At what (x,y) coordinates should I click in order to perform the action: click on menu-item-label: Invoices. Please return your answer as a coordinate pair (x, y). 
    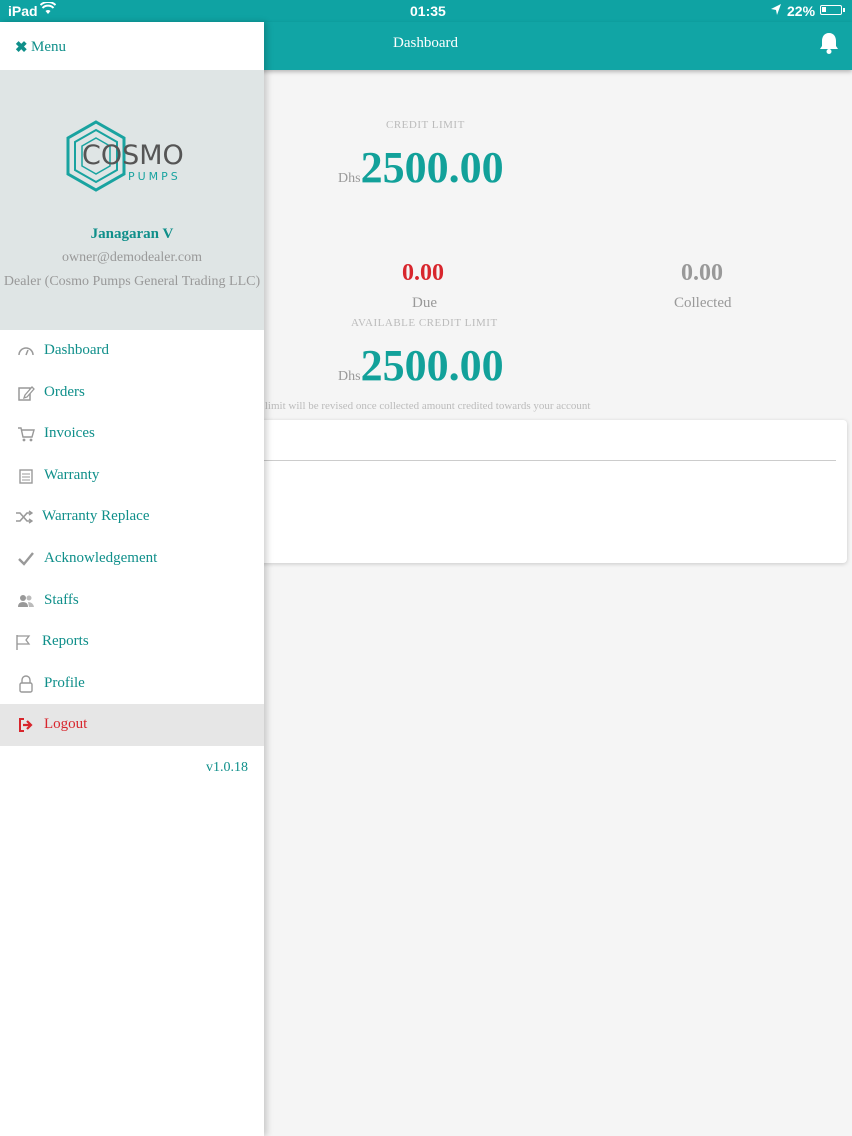
    Looking at the image, I should click on (69, 433).